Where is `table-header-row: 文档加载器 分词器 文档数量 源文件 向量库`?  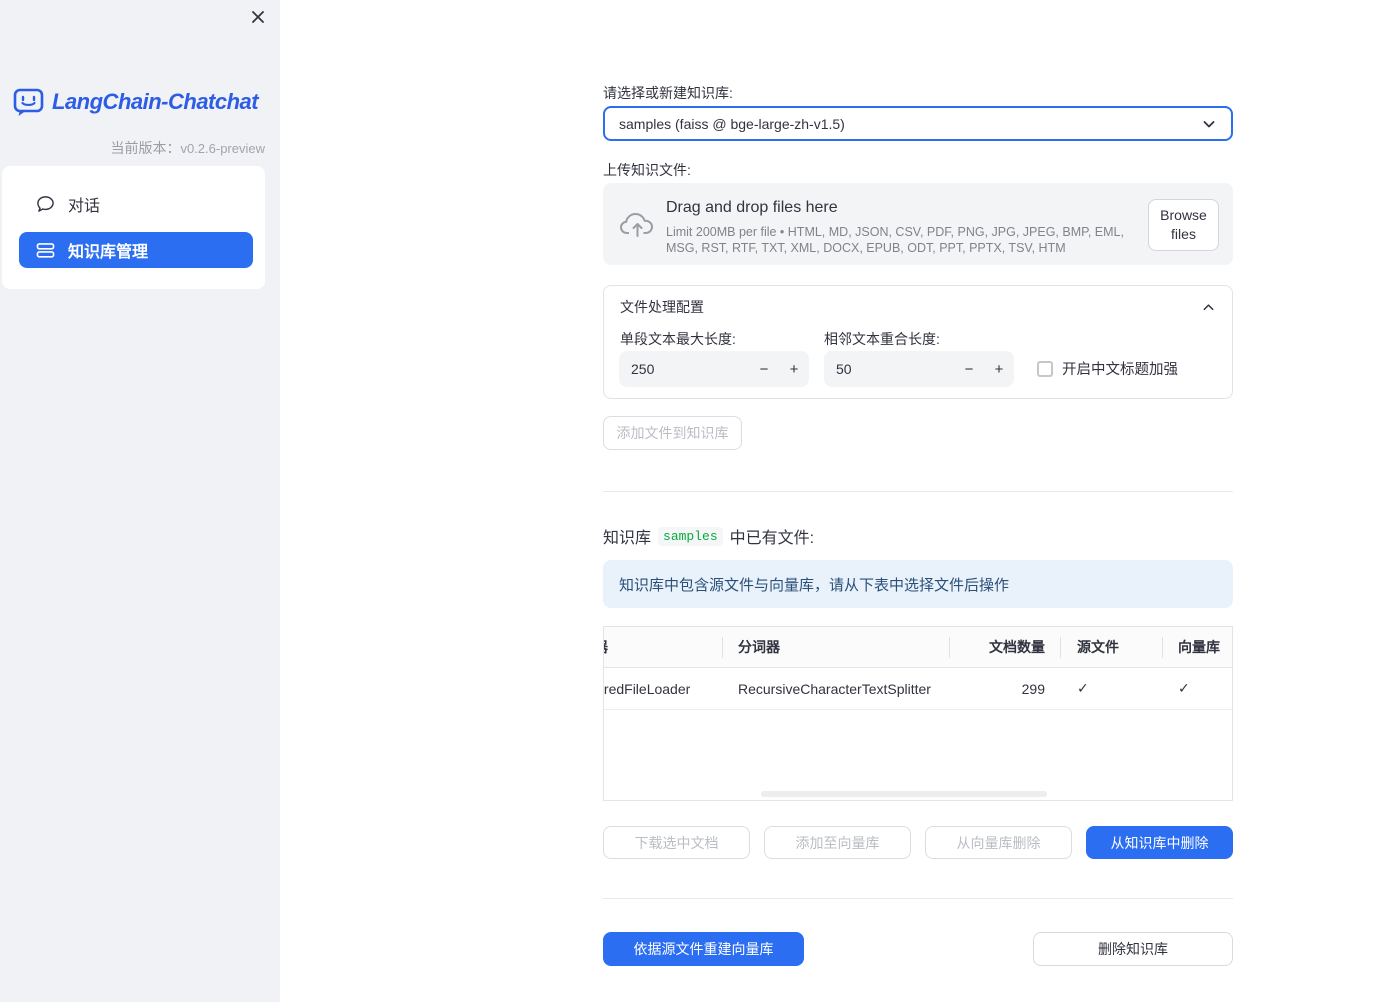 table-header-row: 文档加载器 分词器 文档数量 源文件 向量库 is located at coordinates (918, 647).